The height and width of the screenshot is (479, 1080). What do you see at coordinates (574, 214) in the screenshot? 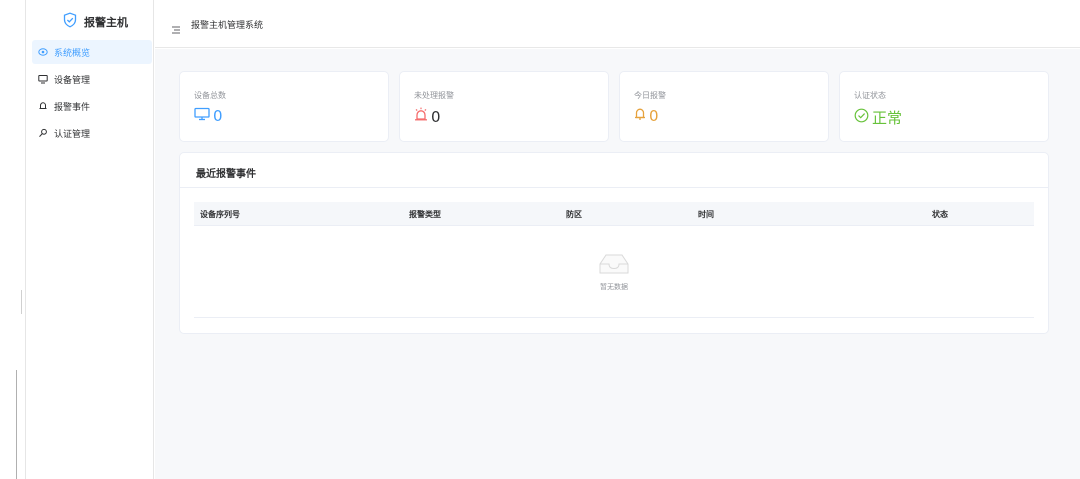
I see `column-header: 防区` at bounding box center [574, 214].